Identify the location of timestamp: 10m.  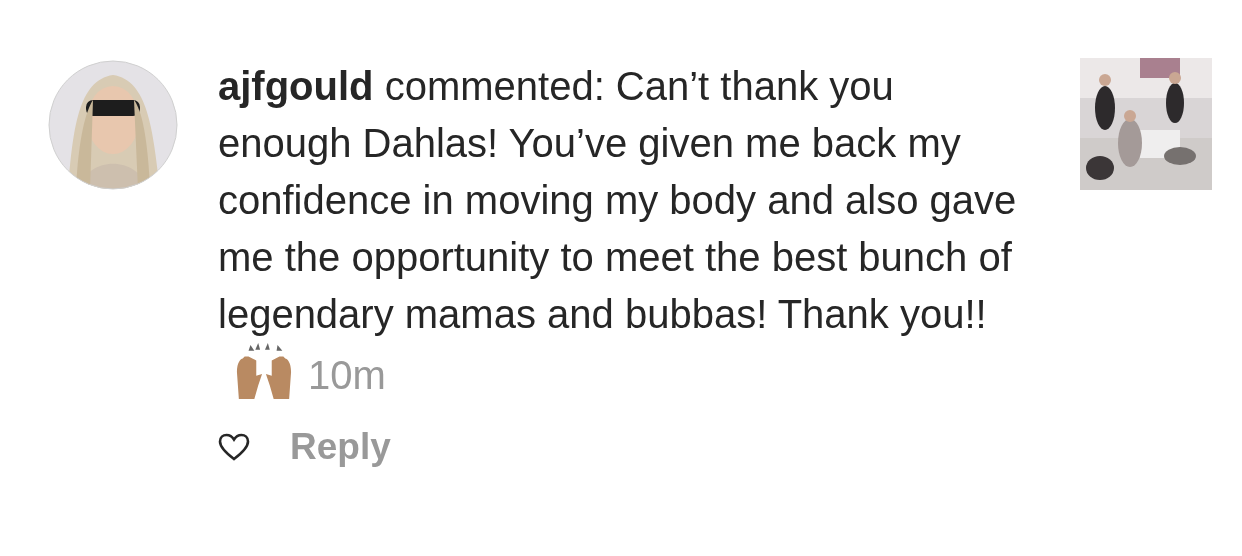
(347, 375).